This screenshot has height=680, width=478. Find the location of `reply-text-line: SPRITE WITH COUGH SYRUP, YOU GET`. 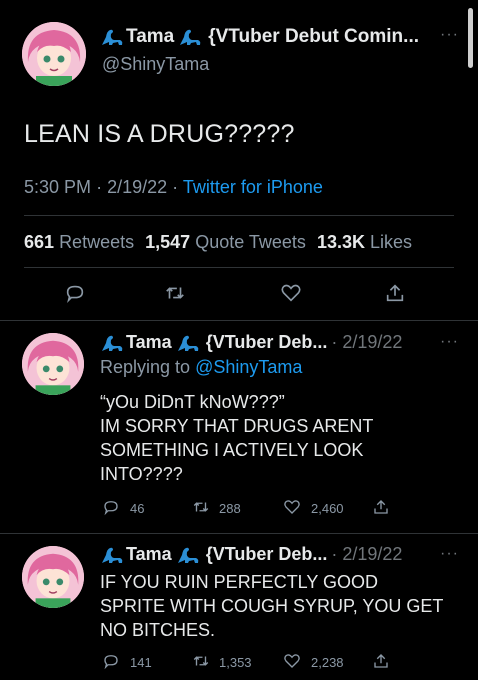

reply-text-line: SPRITE WITH COUGH SYRUP, YOU GET is located at coordinates (272, 606).